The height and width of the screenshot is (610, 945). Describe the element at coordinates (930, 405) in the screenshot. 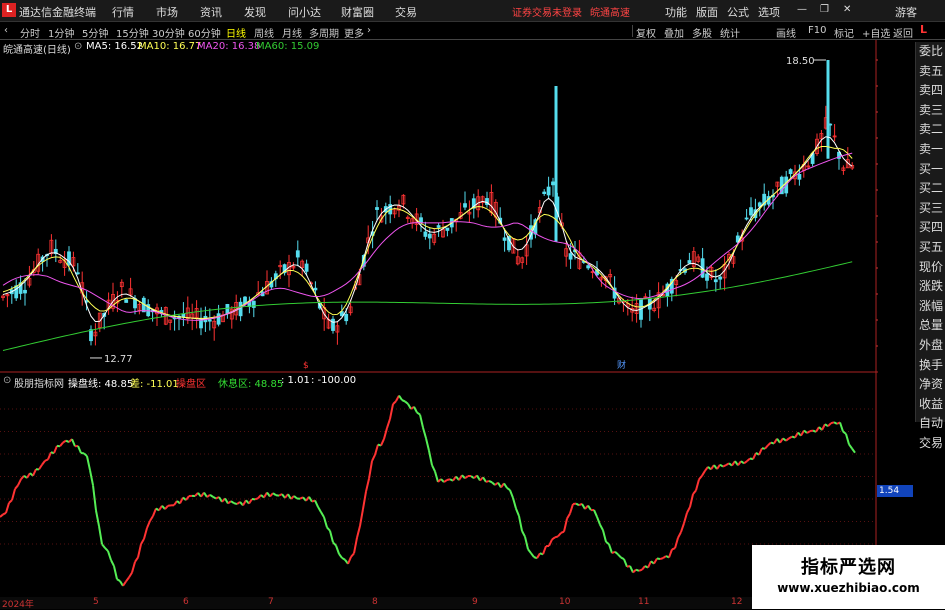

I see `rp-eps: 收益` at that location.